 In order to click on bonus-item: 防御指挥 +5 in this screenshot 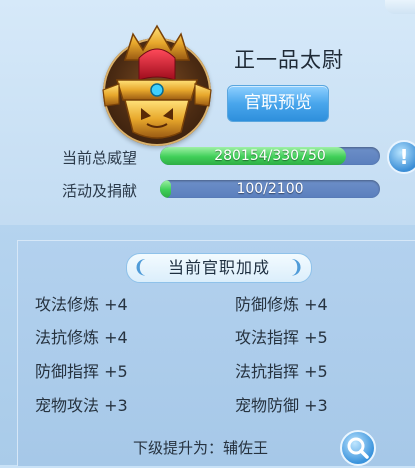, I will do `click(81, 370)`.